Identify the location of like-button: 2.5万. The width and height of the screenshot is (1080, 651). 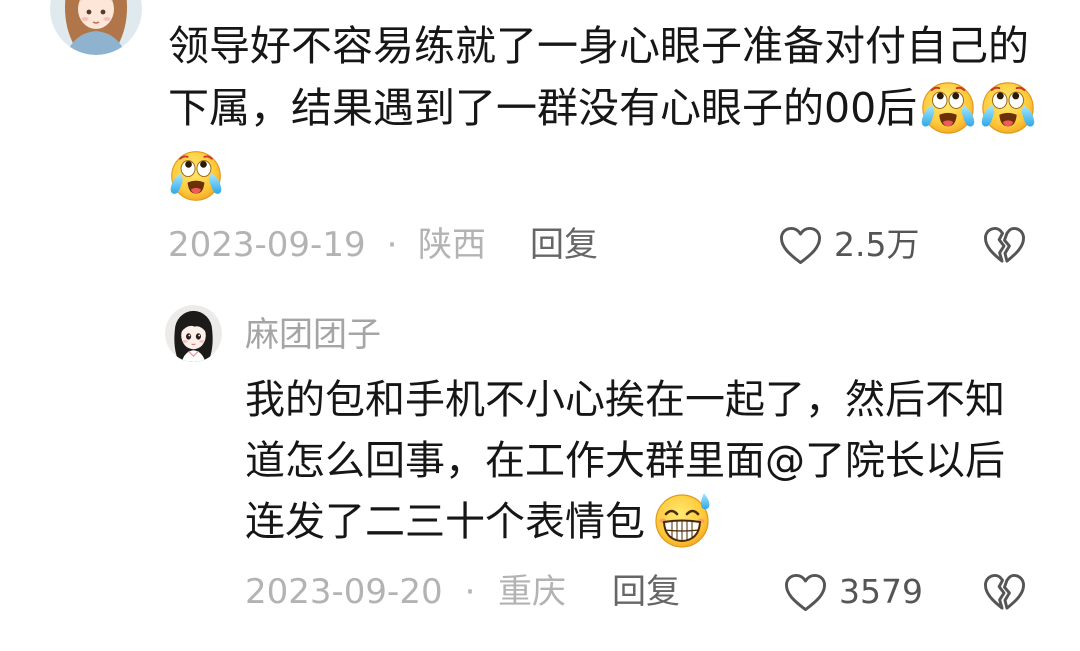
(848, 245).